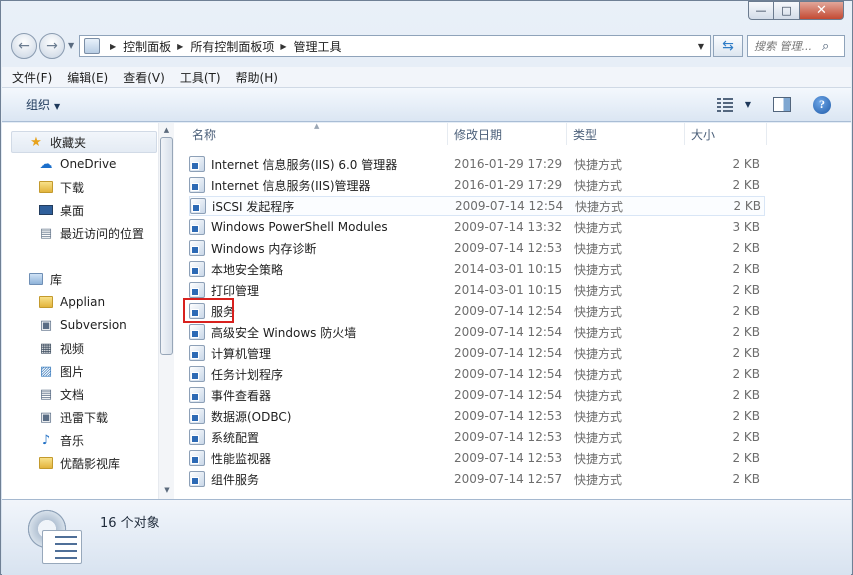 The width and height of the screenshot is (853, 575). What do you see at coordinates (61, 187) in the screenshot?
I see `sidebar-item-downloads: 下载` at bounding box center [61, 187].